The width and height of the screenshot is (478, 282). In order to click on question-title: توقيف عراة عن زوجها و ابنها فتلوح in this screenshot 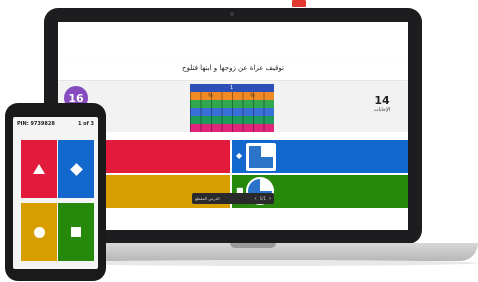, I will do `click(233, 68)`.